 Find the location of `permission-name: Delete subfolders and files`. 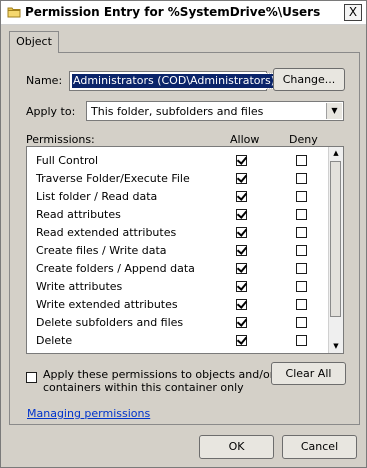

permission-name: Delete subfolders and files is located at coordinates (110, 322).